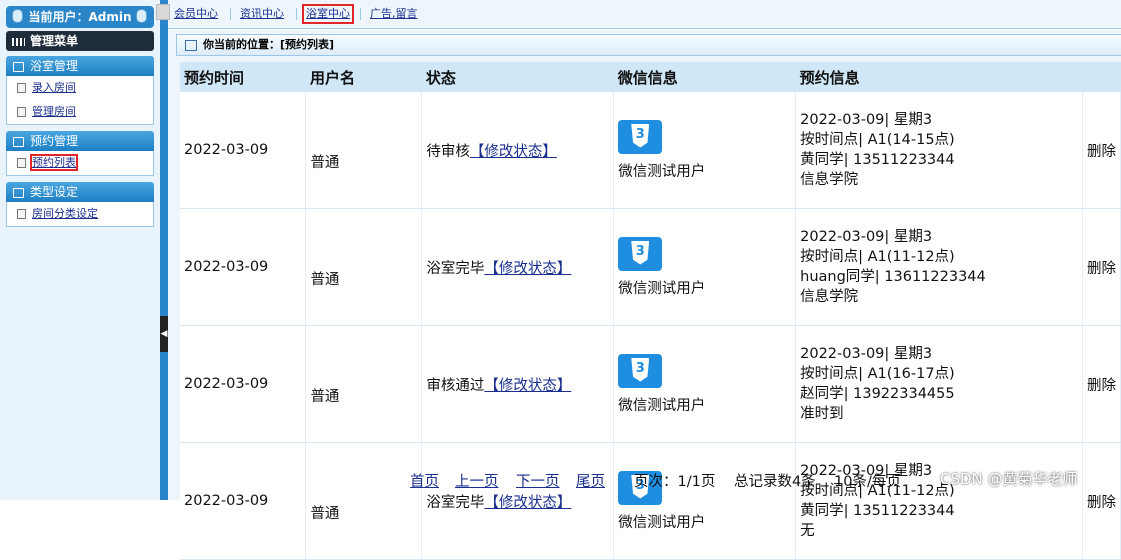 The height and width of the screenshot is (560, 1121). What do you see at coordinates (893, 277) in the screenshot?
I see `info-contact: huang同学| 13611223344` at bounding box center [893, 277].